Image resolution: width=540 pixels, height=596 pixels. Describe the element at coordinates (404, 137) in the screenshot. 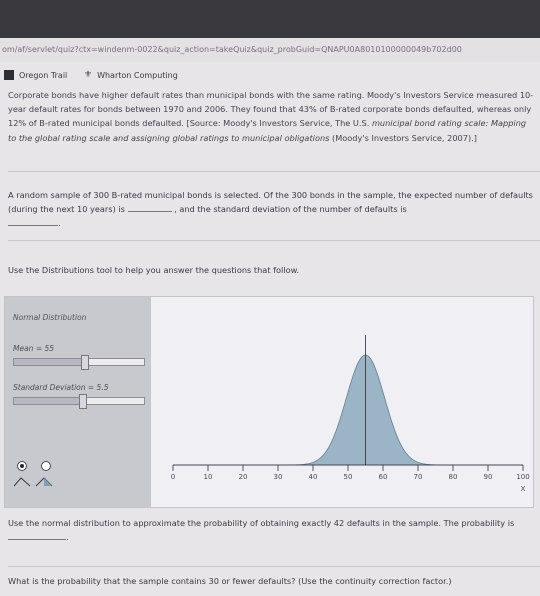

I see `intro-end: (Moody's Investors Service, 2007).]` at that location.